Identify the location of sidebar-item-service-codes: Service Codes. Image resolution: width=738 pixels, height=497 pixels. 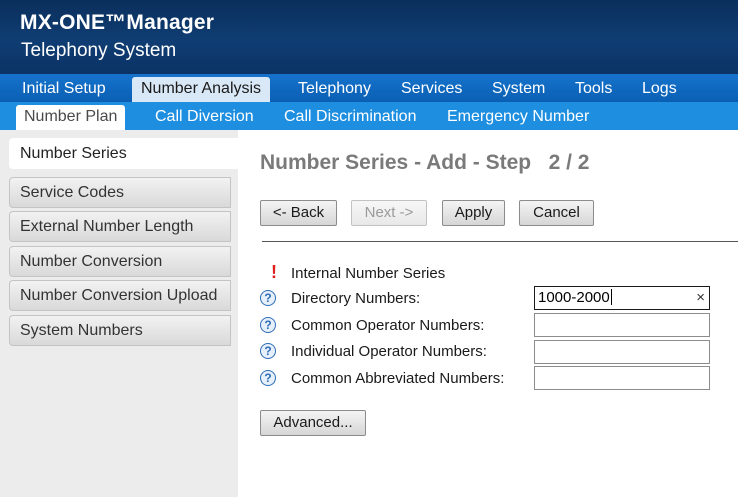
(120, 192).